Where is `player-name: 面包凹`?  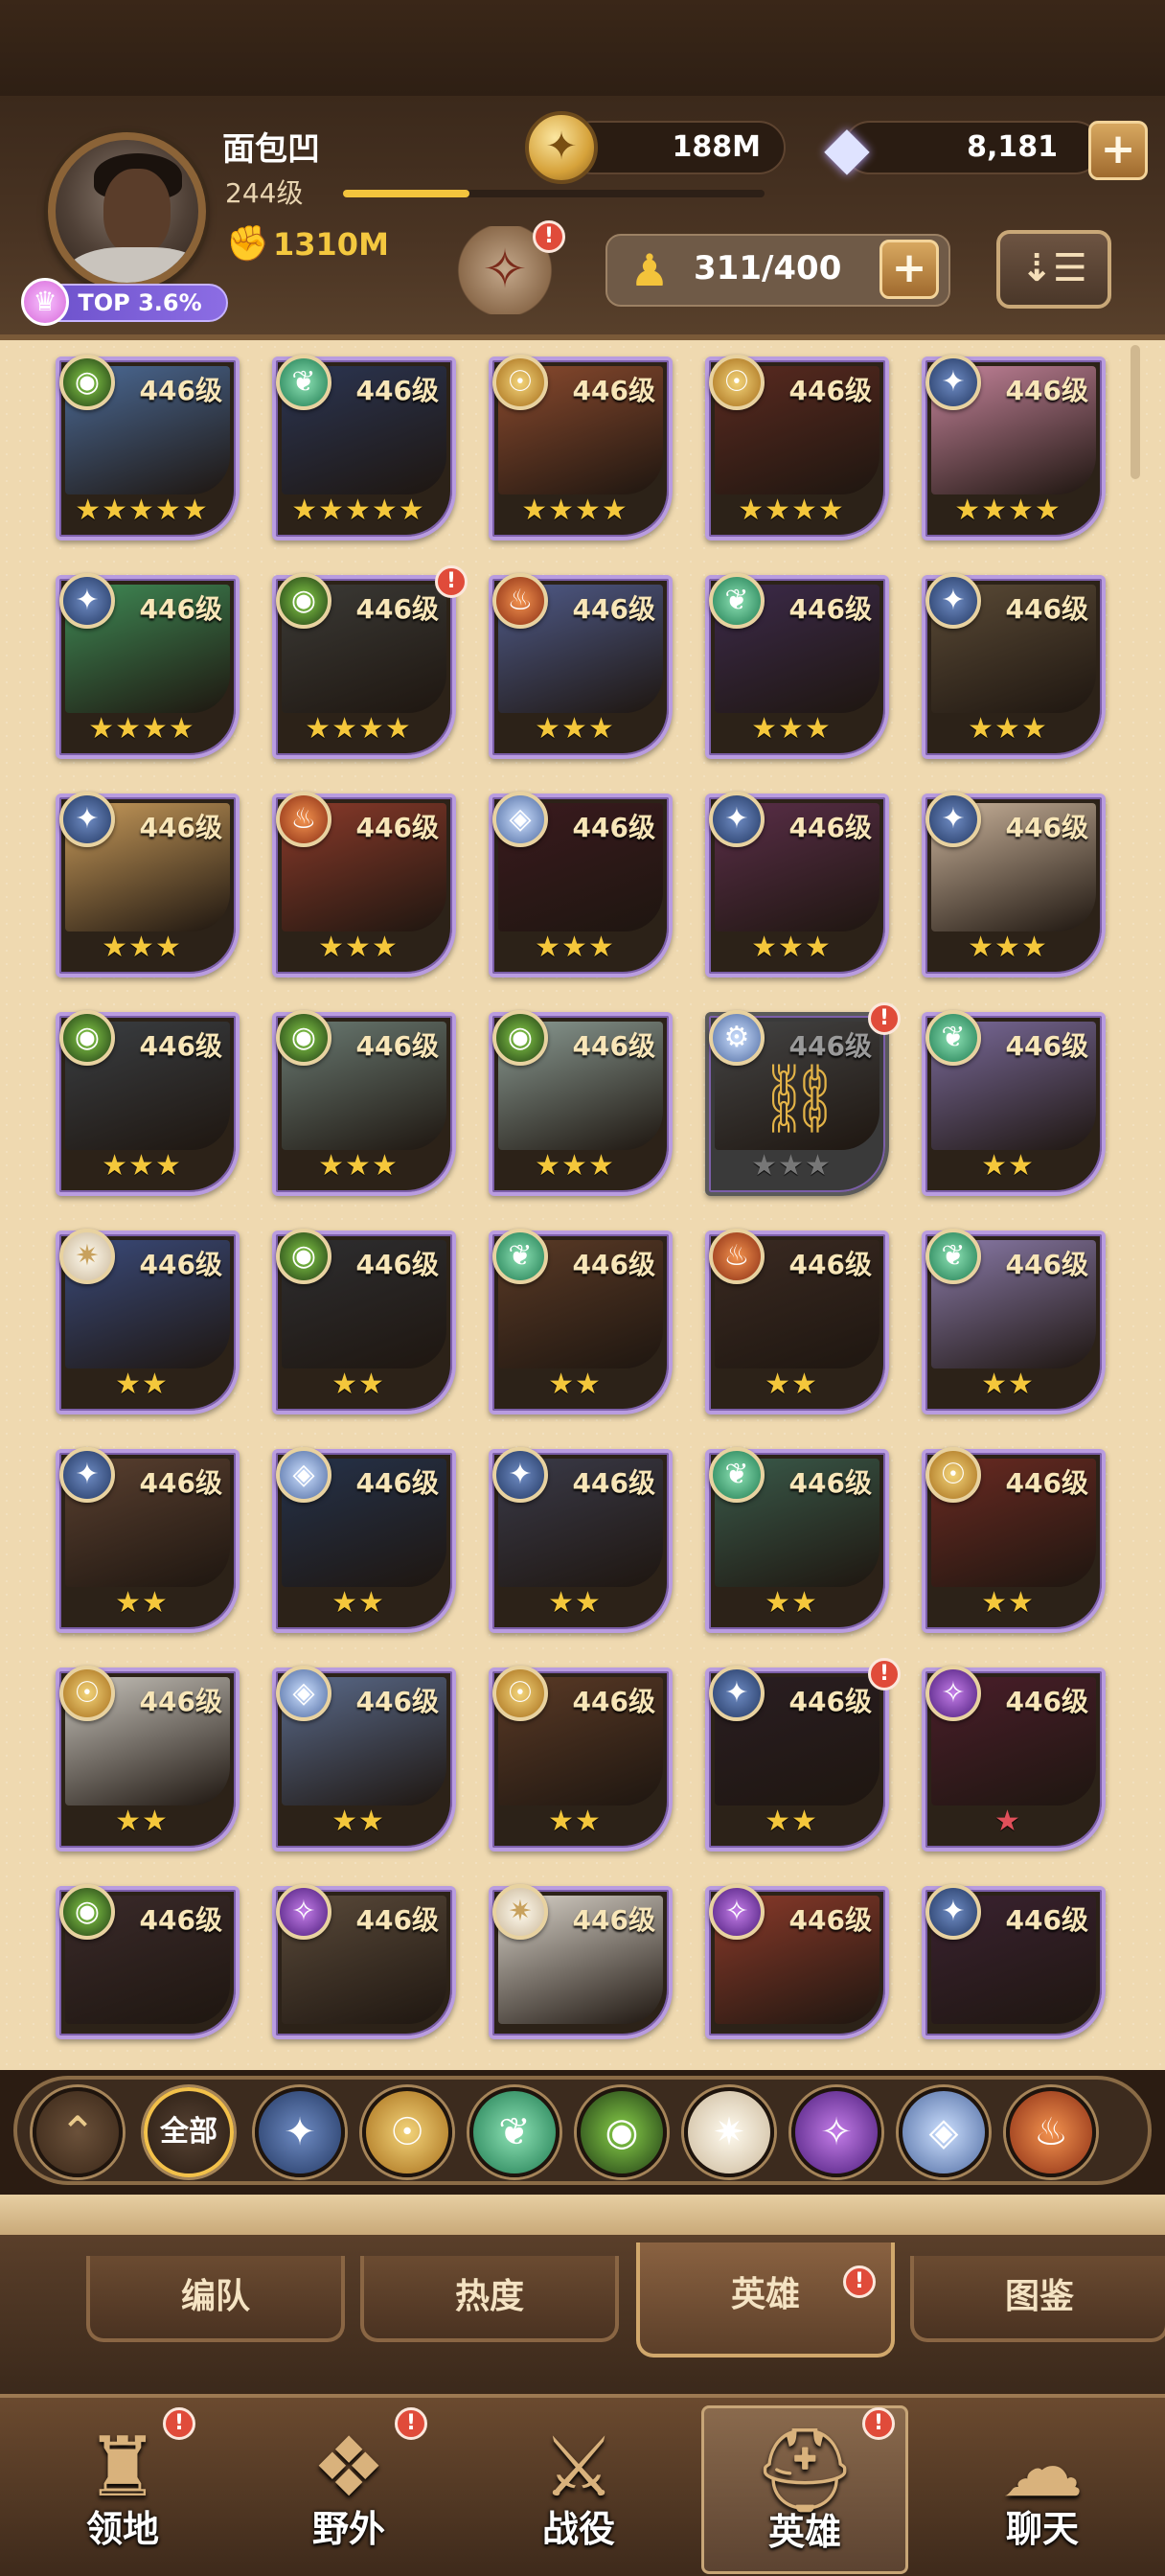
player-name: 面包凹 is located at coordinates (271, 149).